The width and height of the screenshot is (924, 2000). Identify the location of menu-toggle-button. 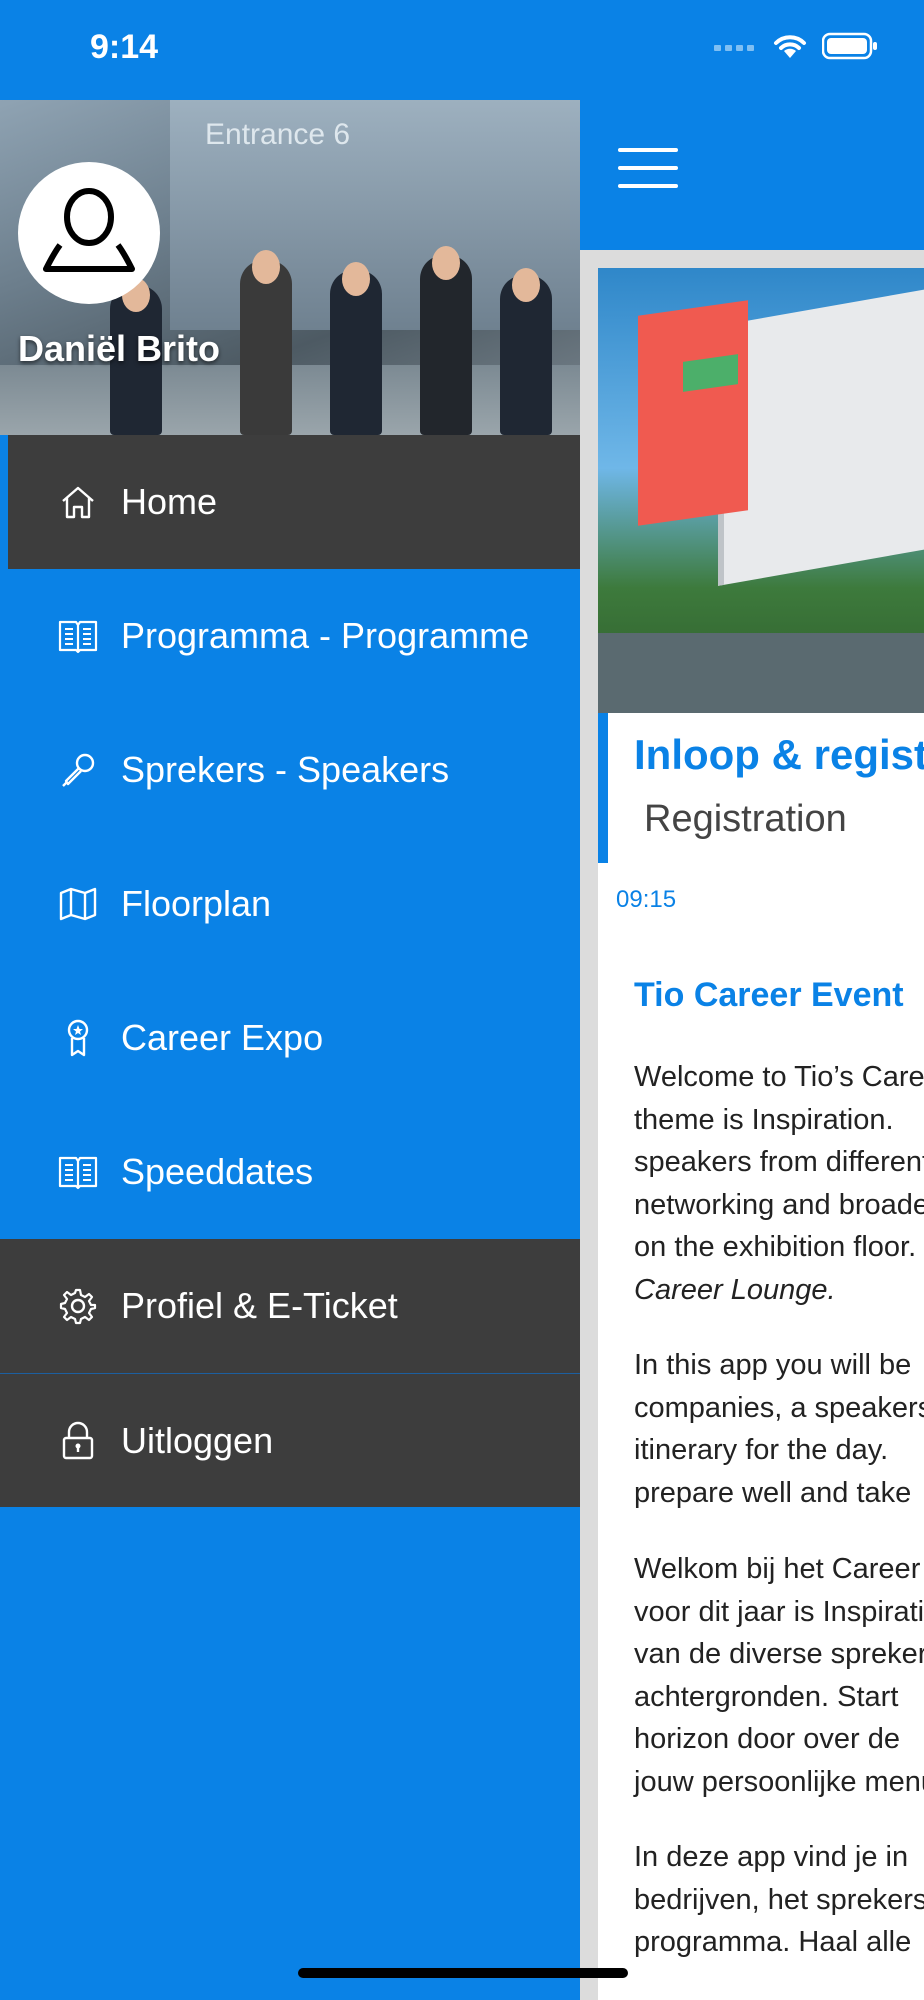
(648, 168).